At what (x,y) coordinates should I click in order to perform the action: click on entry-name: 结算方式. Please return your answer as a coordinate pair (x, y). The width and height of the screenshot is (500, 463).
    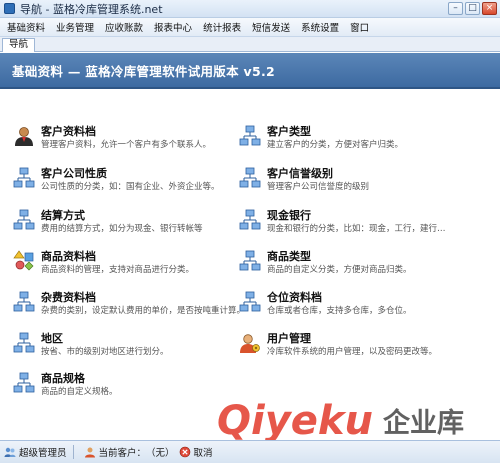
    Looking at the image, I should click on (63, 215).